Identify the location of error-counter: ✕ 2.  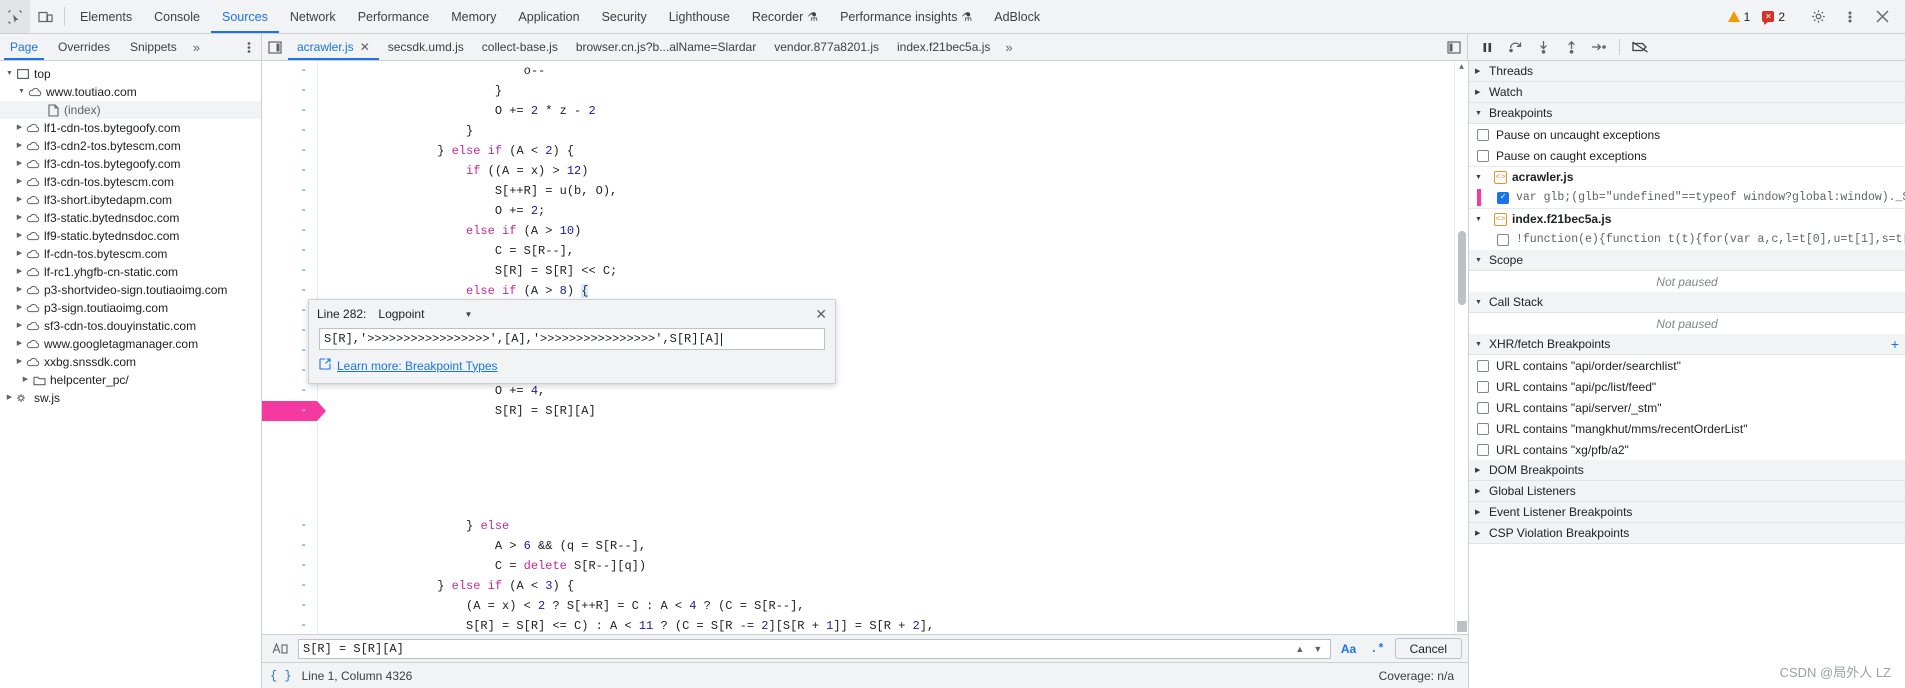
(1773, 17).